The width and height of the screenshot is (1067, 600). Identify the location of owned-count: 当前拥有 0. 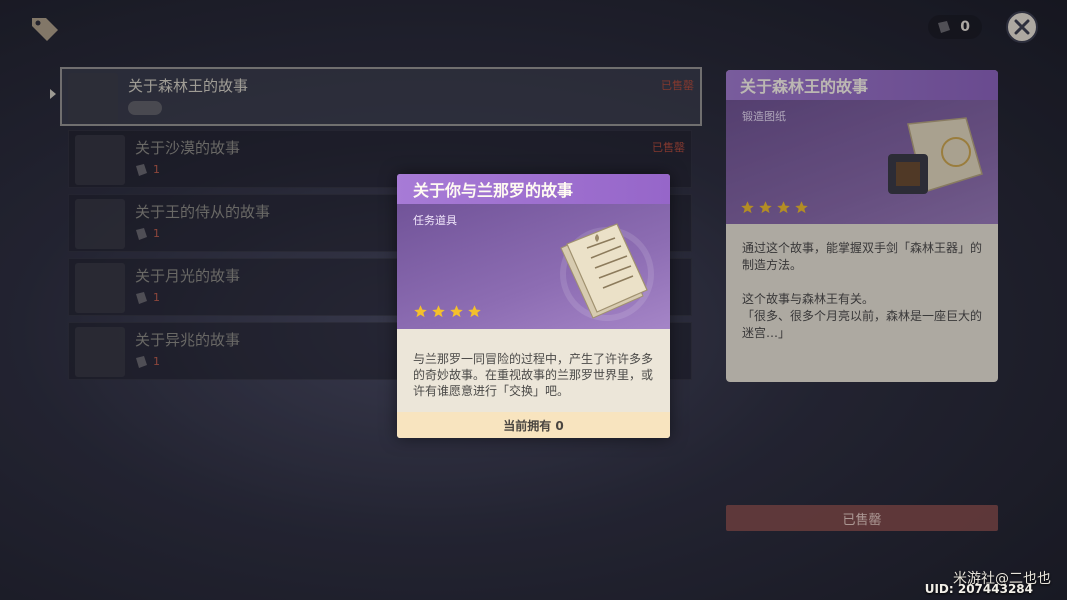
(533, 425).